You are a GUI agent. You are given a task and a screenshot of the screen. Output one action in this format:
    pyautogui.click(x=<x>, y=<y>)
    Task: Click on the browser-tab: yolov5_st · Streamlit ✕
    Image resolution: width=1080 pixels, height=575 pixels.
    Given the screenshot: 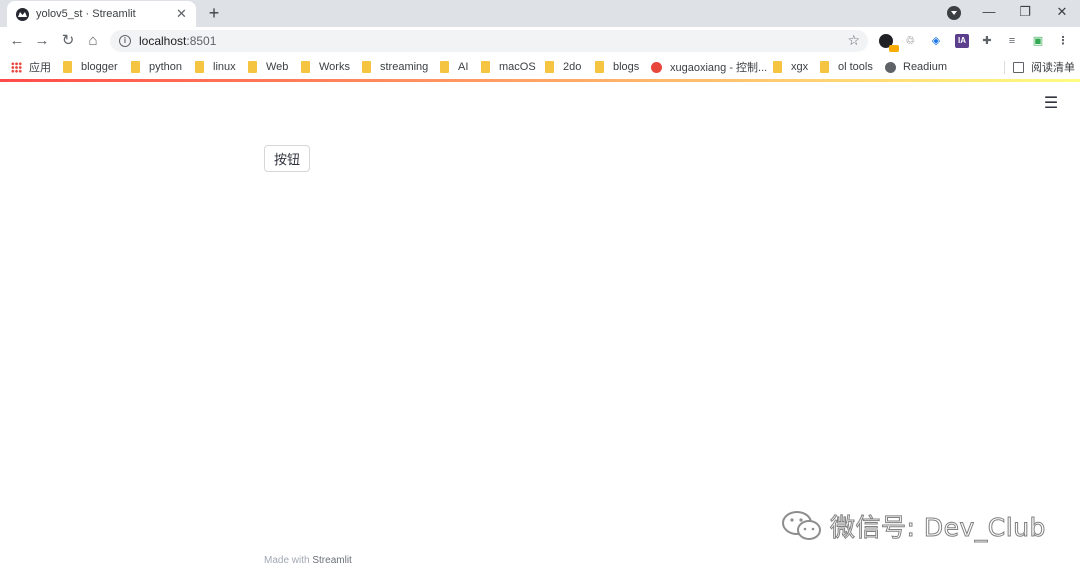 What is the action you would take?
    pyautogui.click(x=101, y=14)
    